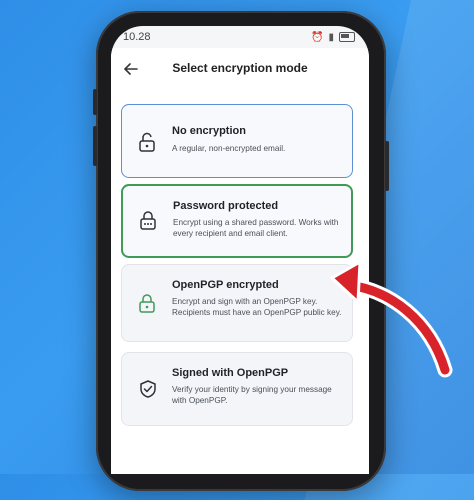  I want to click on back-arrow-icon, so click(131, 69).